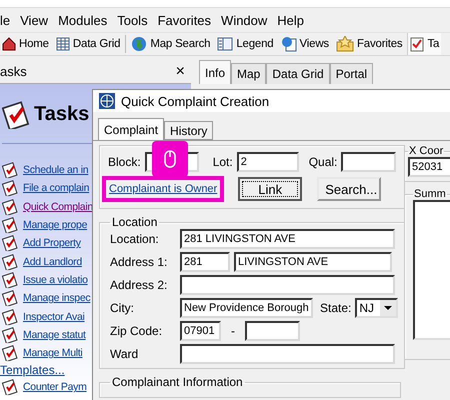  I want to click on tab: Map, so click(248, 73).